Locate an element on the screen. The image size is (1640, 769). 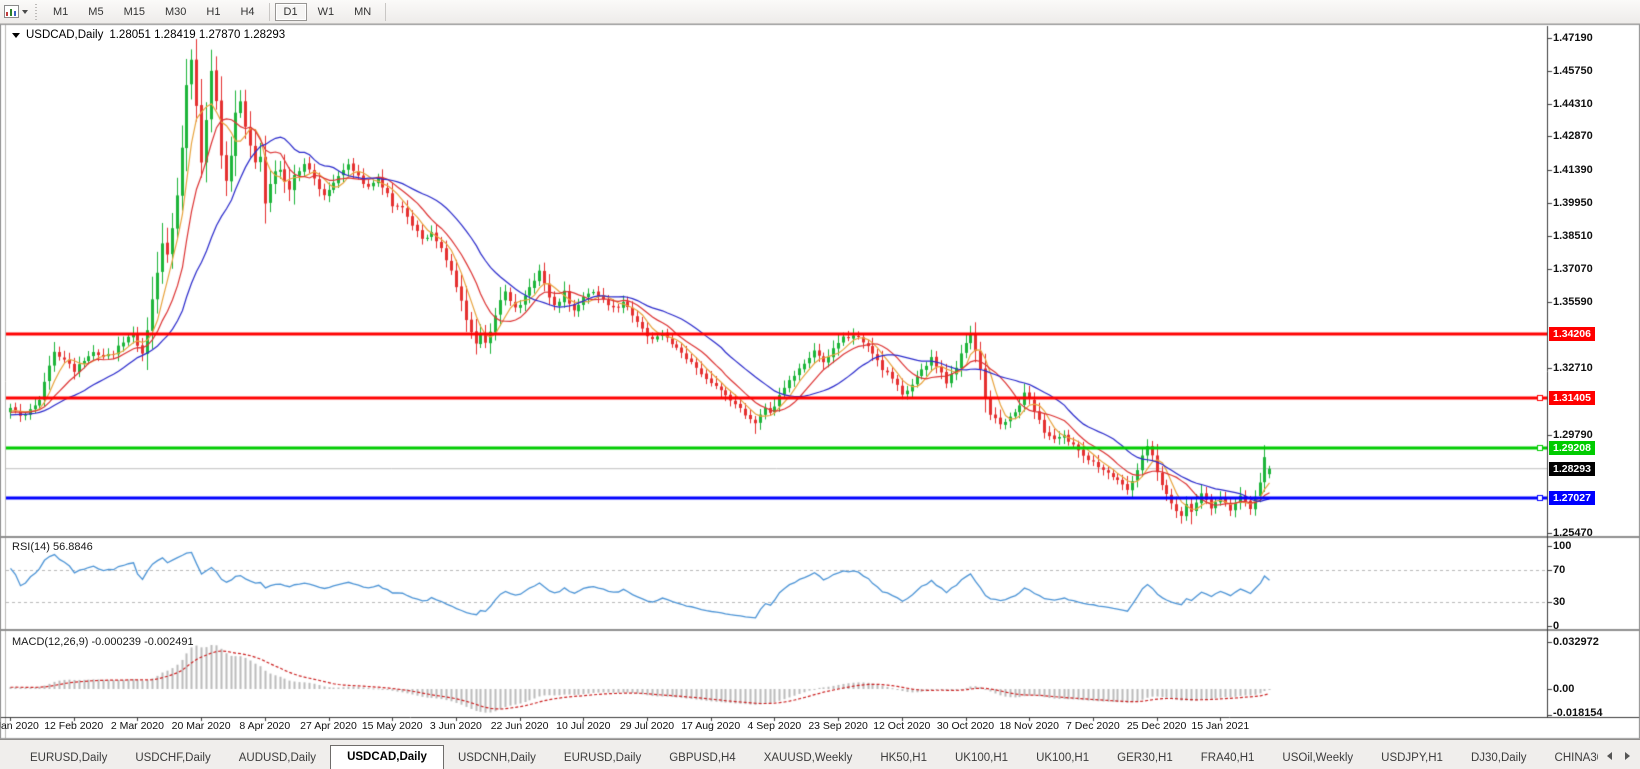
tabs-scroll-left-button is located at coordinates (1609, 755).